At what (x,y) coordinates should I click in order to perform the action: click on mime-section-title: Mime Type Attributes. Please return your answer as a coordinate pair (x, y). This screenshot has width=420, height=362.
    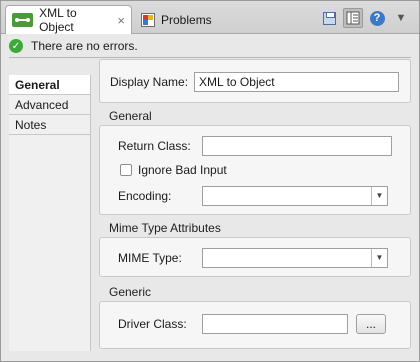
    Looking at the image, I should click on (165, 228).